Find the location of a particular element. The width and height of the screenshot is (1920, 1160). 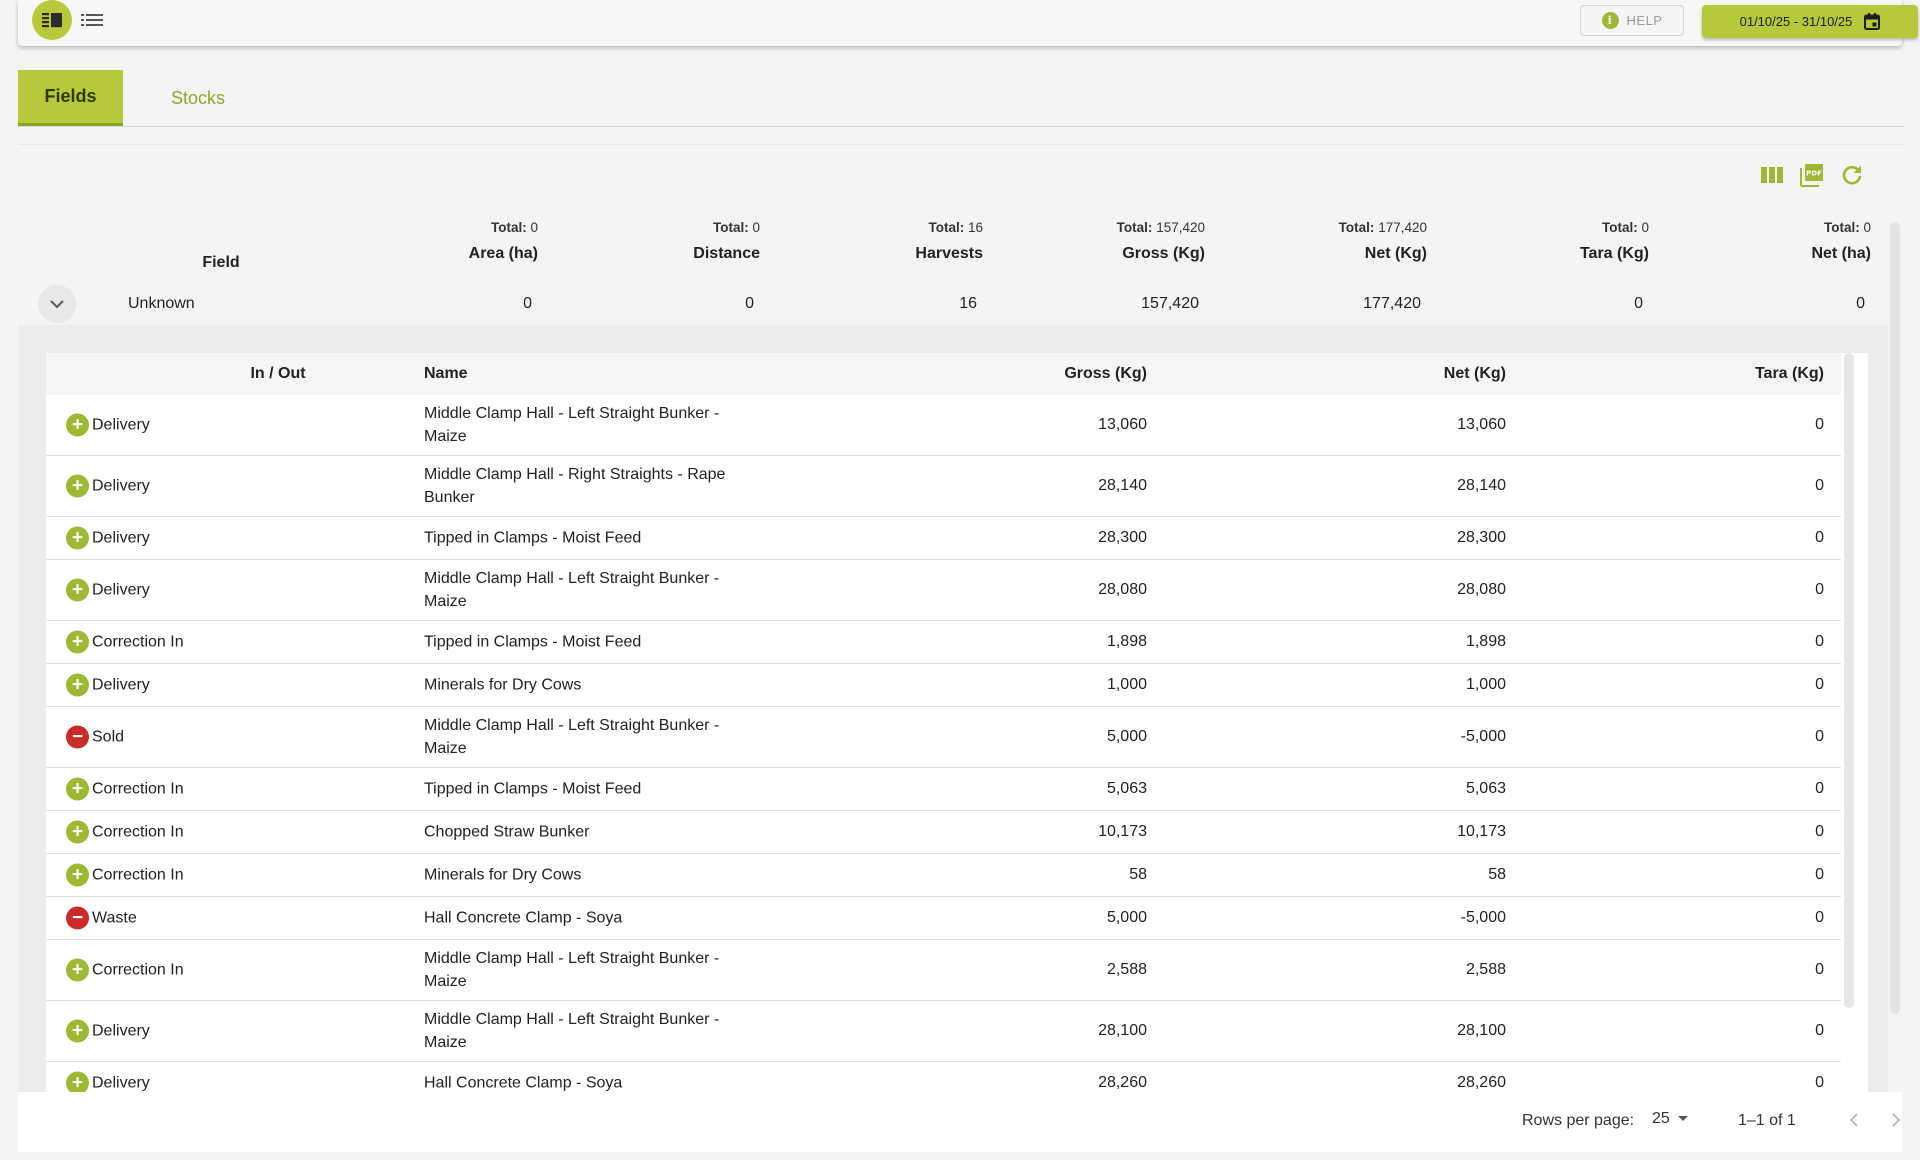

pdf-icon: PDF is located at coordinates (1811, 175).